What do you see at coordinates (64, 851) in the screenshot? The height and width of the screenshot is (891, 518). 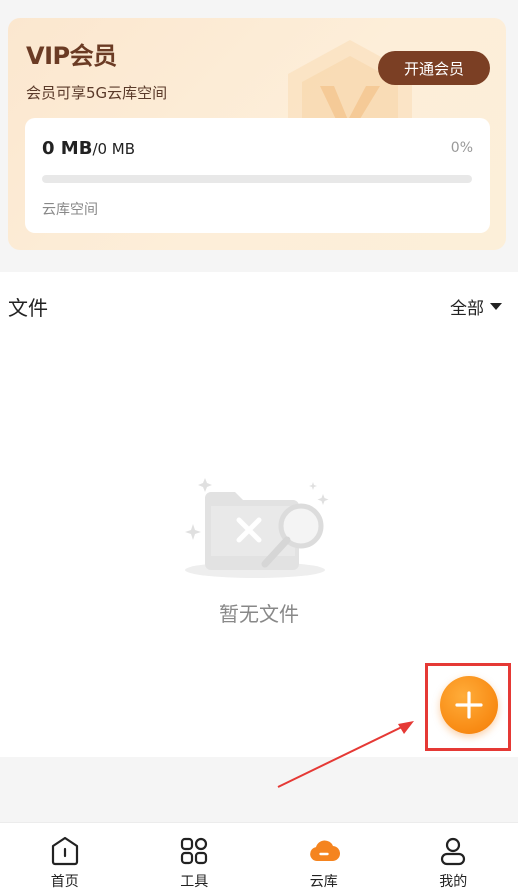 I see `home-icon` at bounding box center [64, 851].